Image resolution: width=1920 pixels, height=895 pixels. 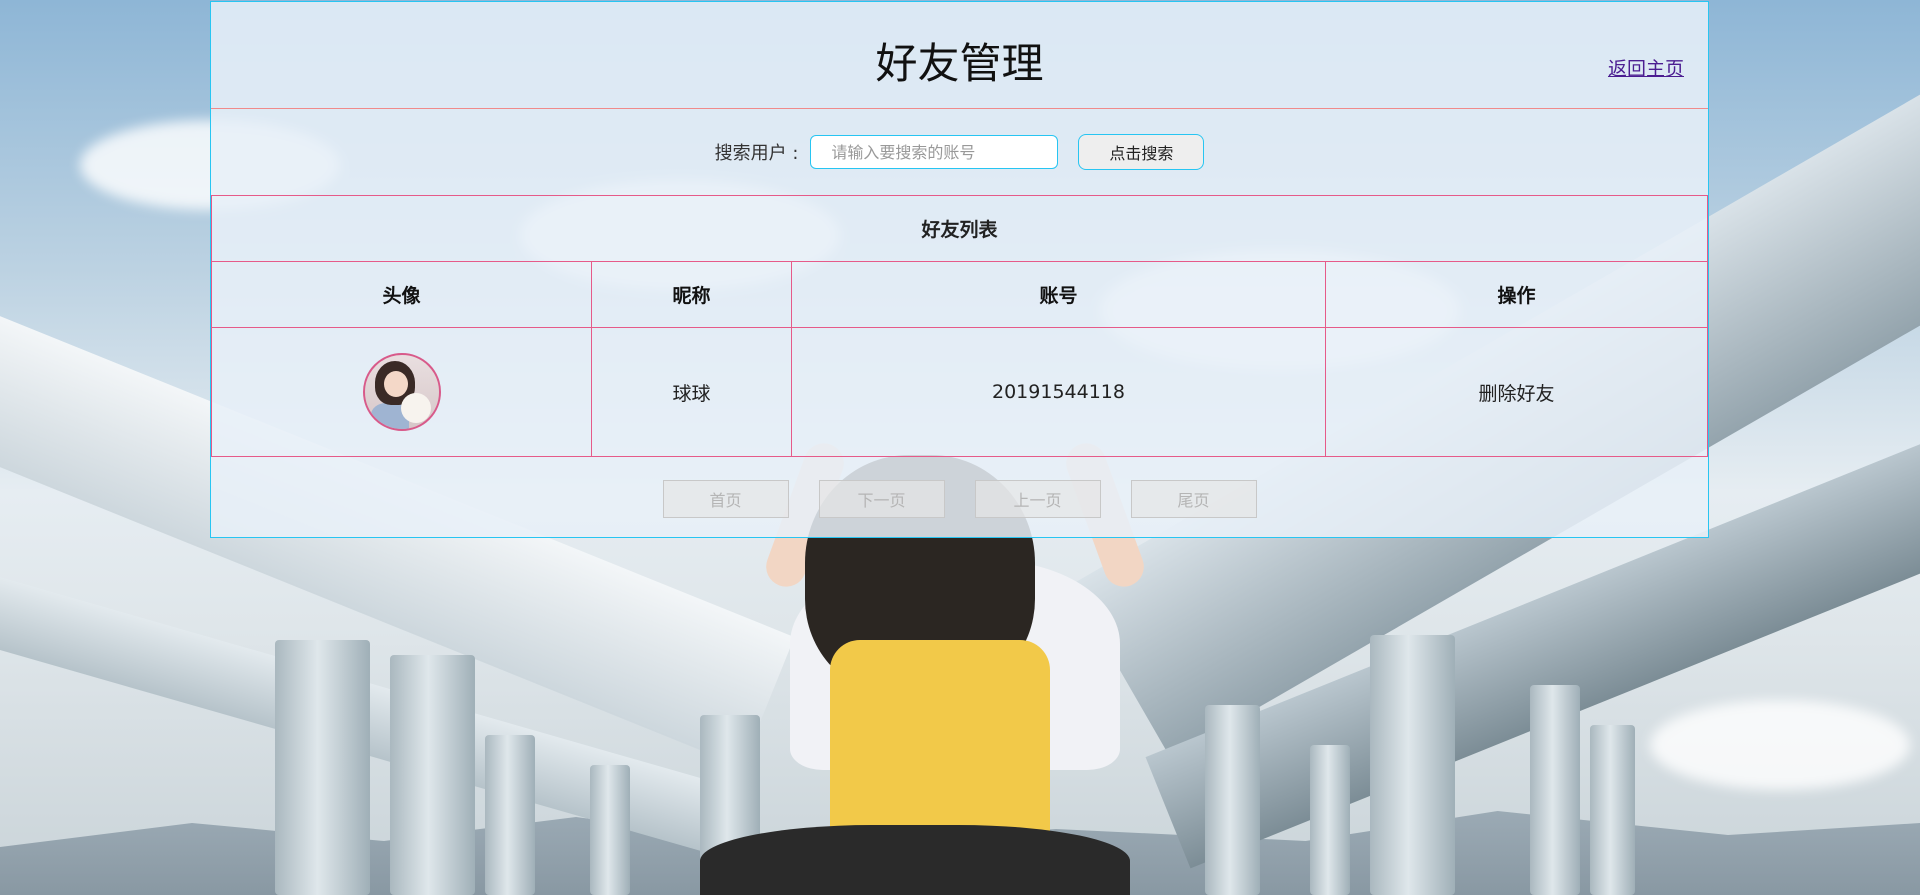 What do you see at coordinates (756, 153) in the screenshot?
I see `search-label: 搜索用户 :` at bounding box center [756, 153].